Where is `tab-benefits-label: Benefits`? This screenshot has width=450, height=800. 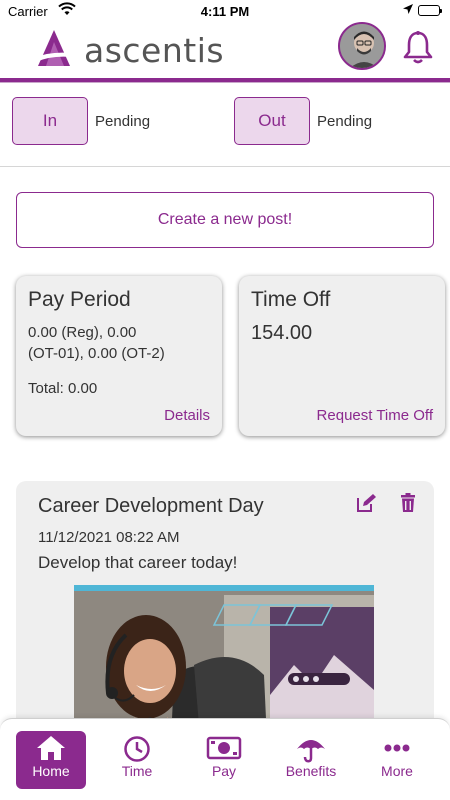
tab-benefits-label: Benefits is located at coordinates (311, 771).